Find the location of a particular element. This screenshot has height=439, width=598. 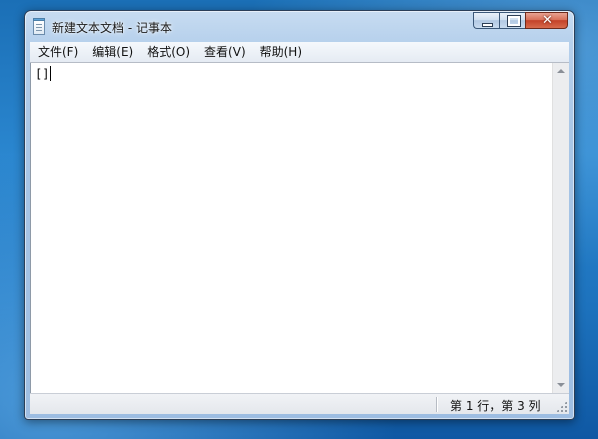

window-title: 新建文本文档 - 记事本 is located at coordinates (112, 28).